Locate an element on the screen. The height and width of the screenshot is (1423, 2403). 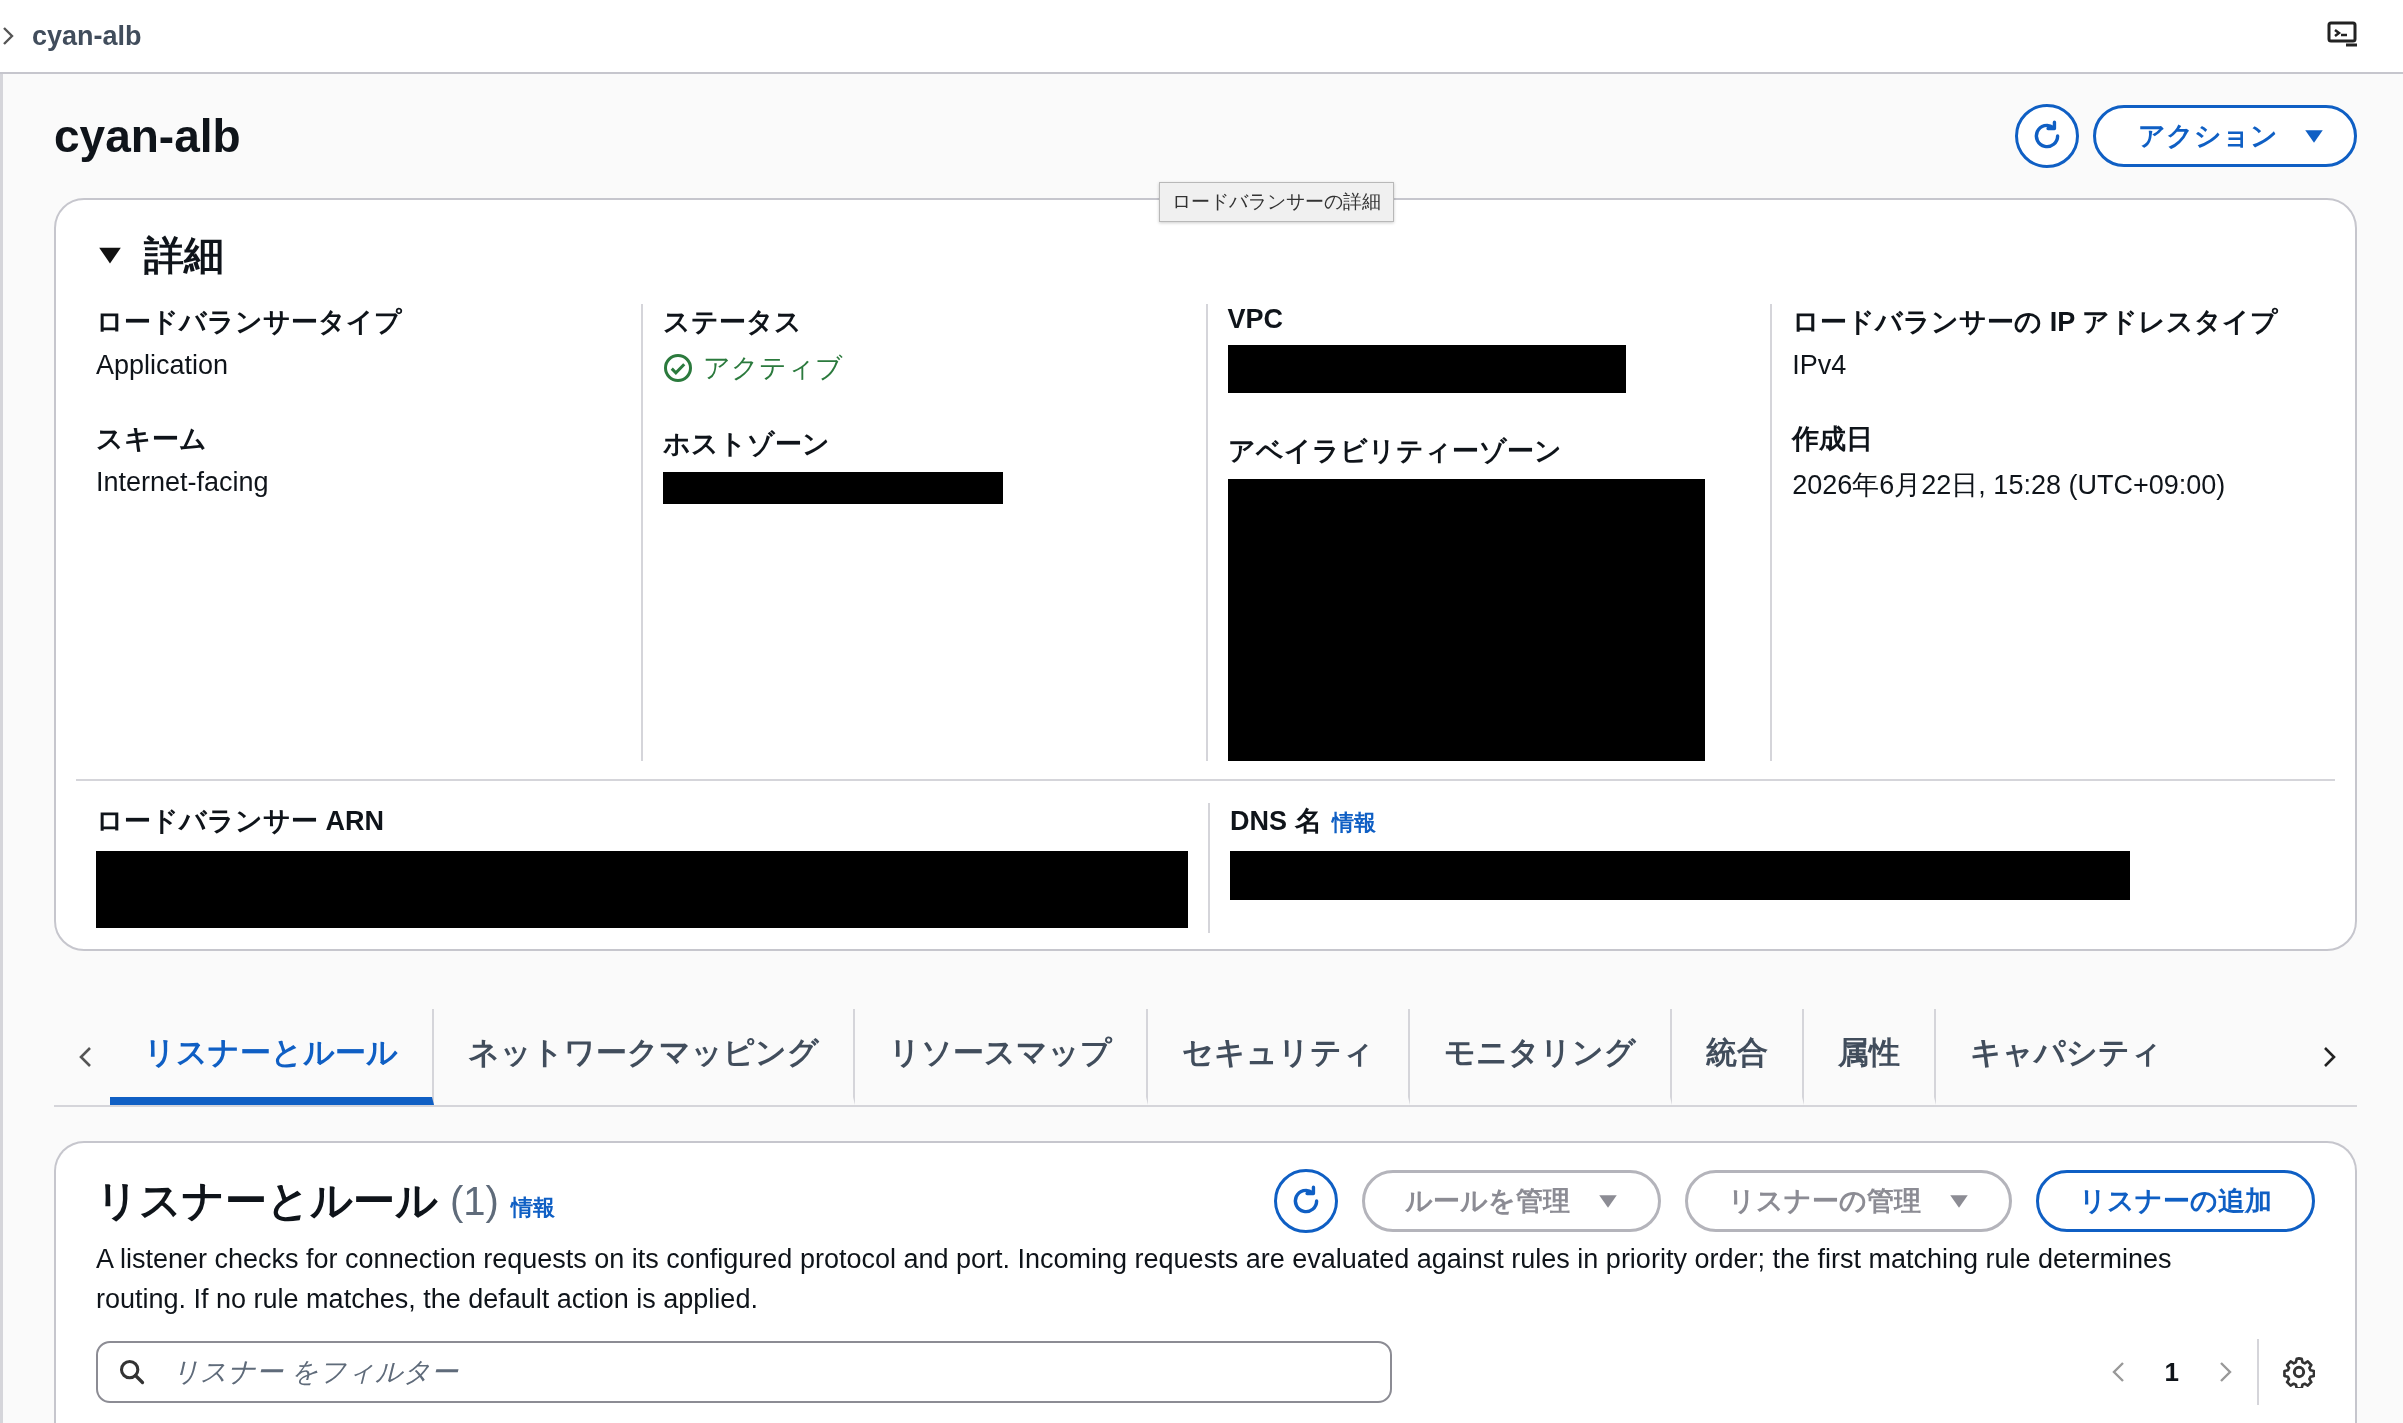
chevron-left-icon is located at coordinates (85, 1057).